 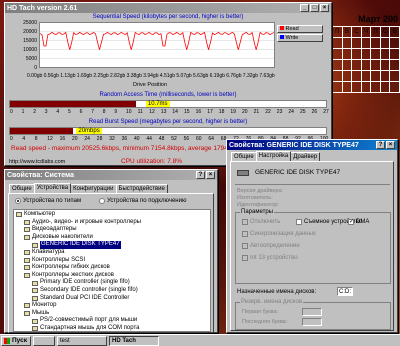 I want to click on tree-item: Secondary IDE controller (single fifo), so click(x=112, y=291).